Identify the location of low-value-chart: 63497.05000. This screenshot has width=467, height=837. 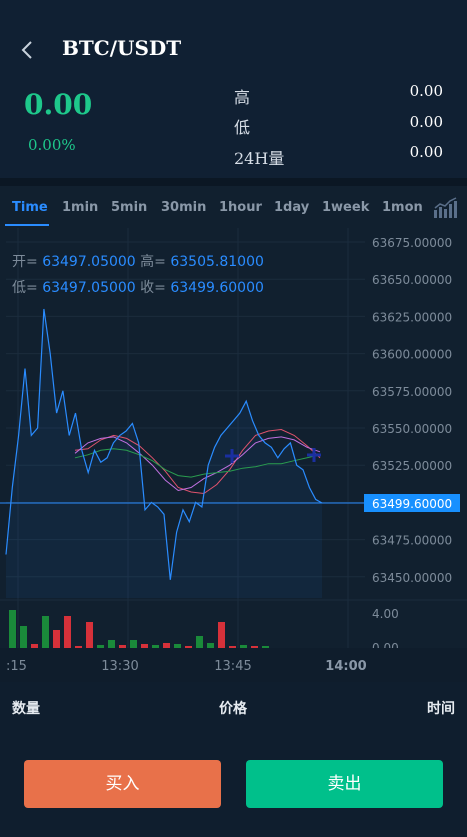
(89, 288).